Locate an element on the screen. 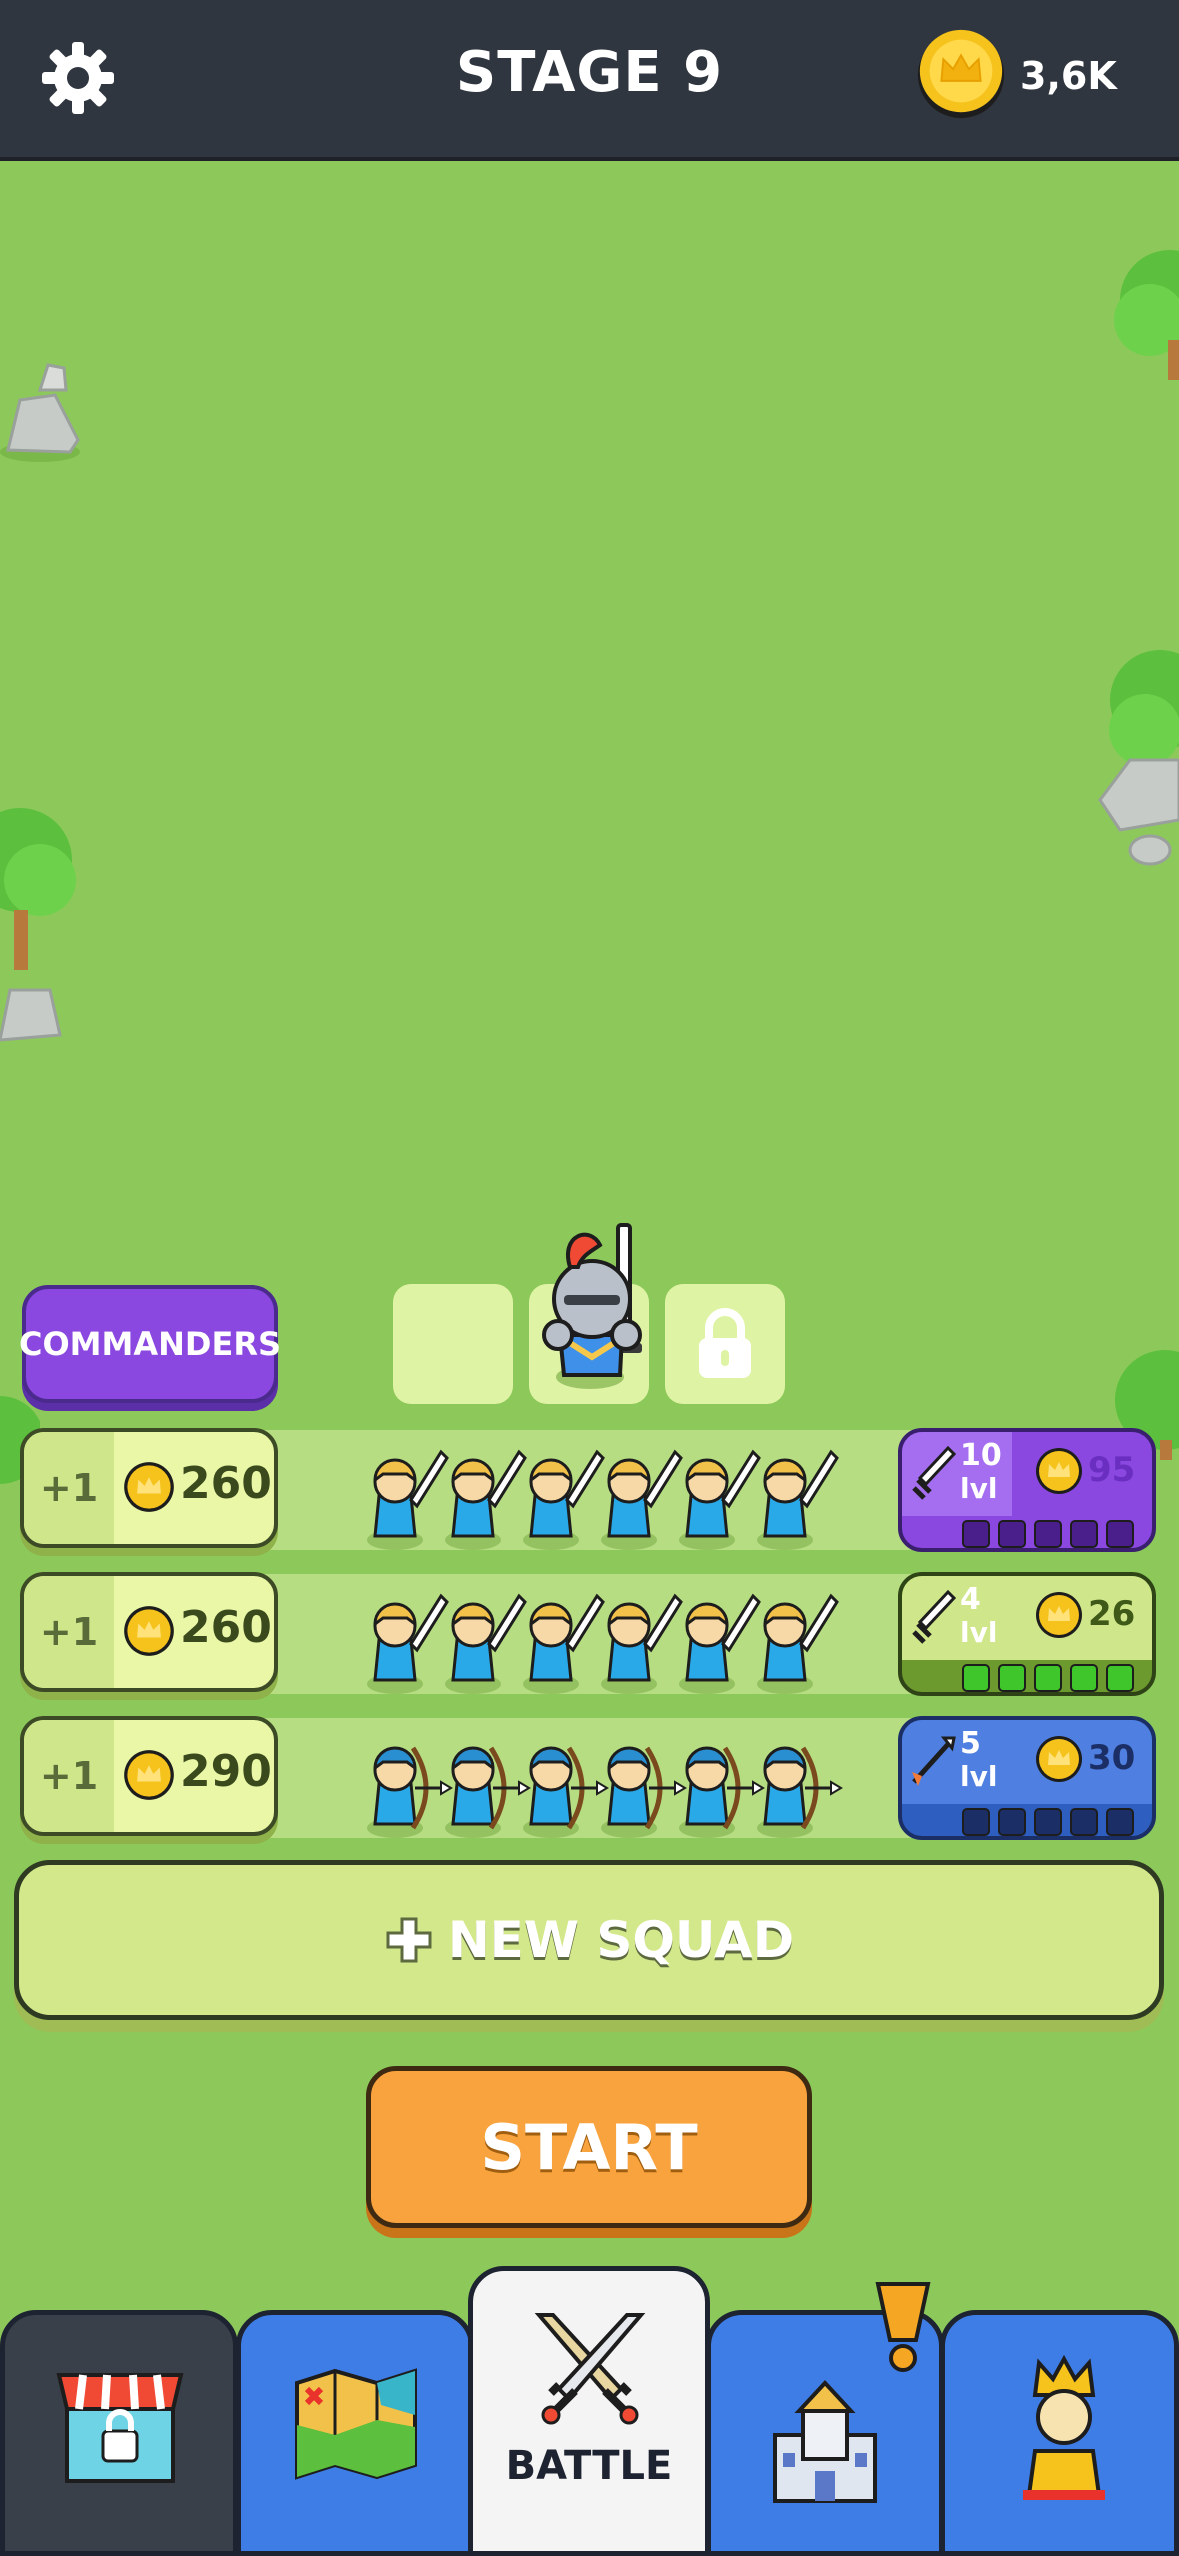 The image size is (1179, 2556). top-bar: STAGE 9 3,6K is located at coordinates (589, 80).